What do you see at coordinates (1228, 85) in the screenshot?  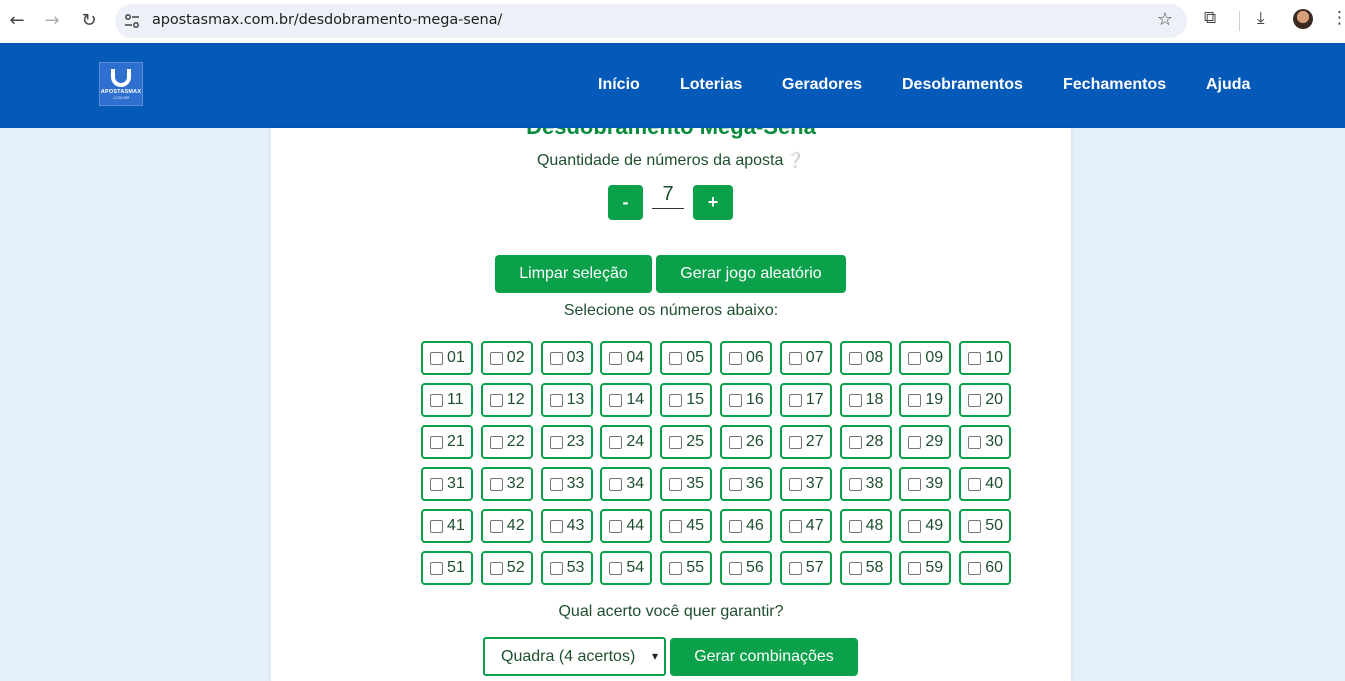 I see `menu-item-ajuda: Ajuda` at bounding box center [1228, 85].